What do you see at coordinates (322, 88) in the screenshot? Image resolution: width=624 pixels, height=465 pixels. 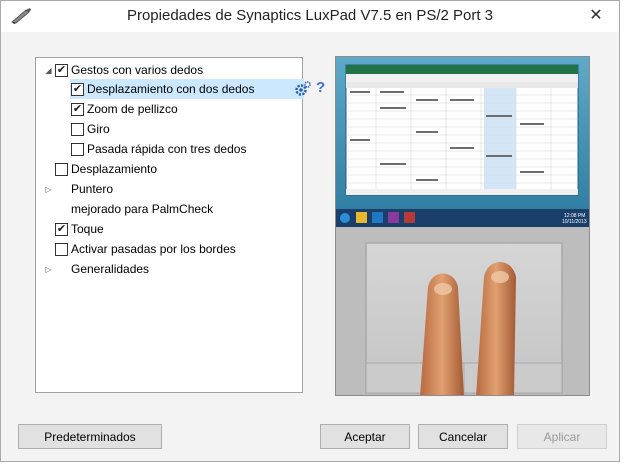 I see `help-icon: ?` at bounding box center [322, 88].